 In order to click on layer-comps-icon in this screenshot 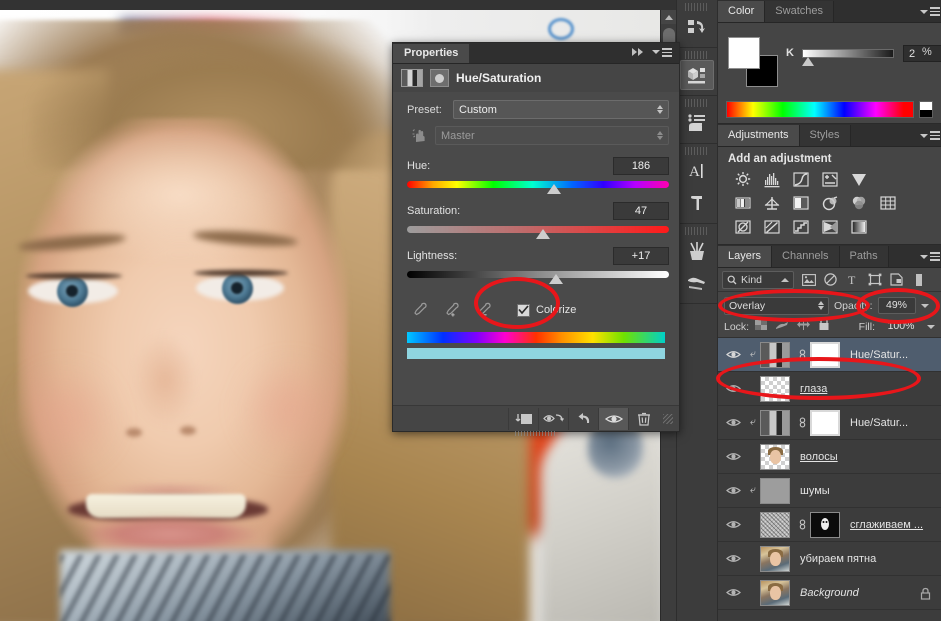, I will do `click(697, 123)`.